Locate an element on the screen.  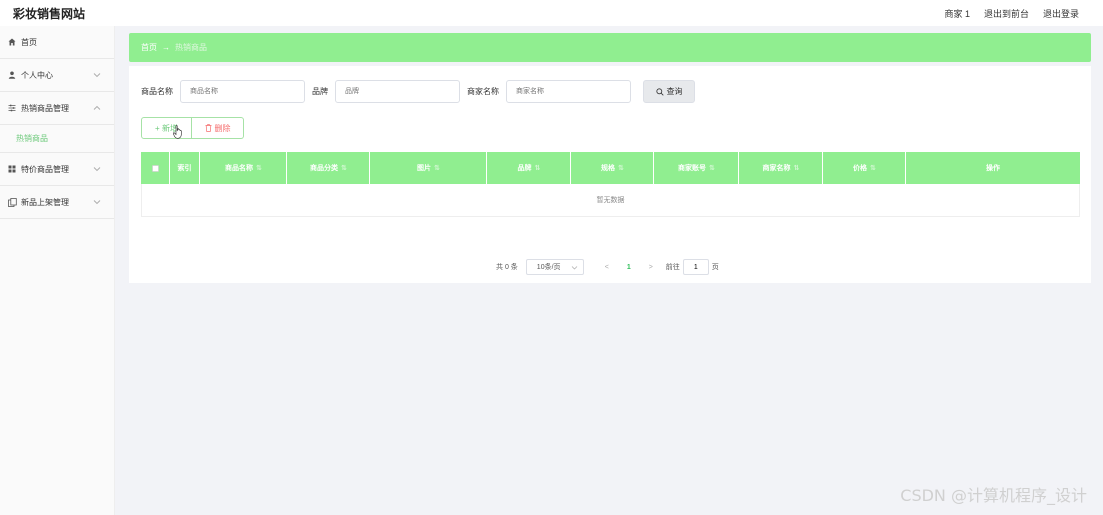
select-all-checkbox is located at coordinates (155, 168).